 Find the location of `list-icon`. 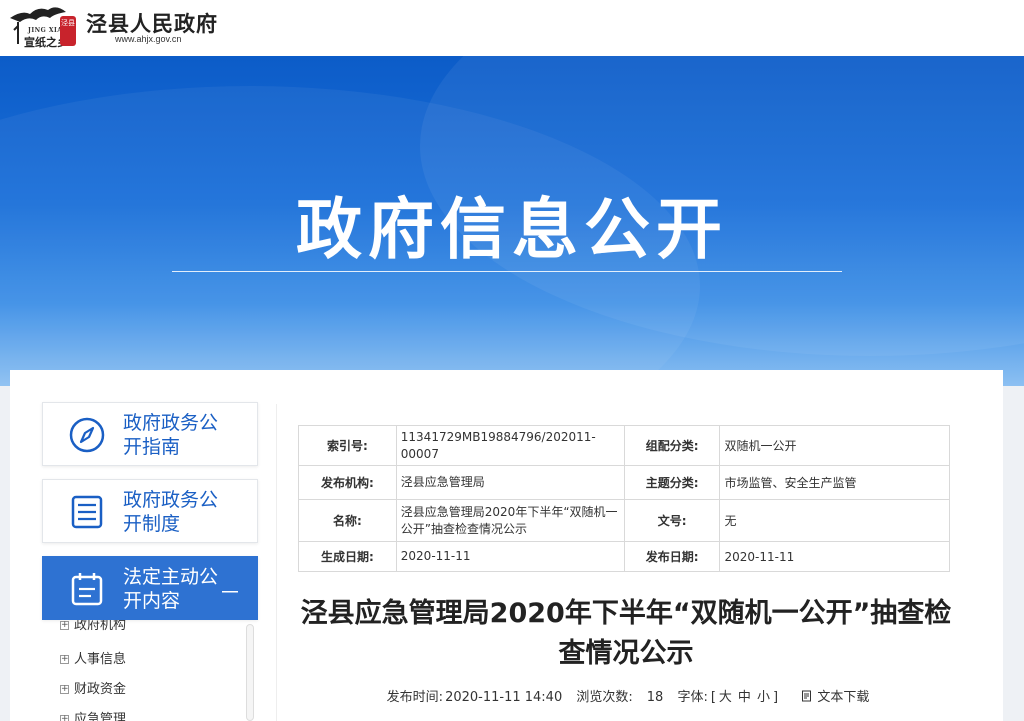

list-icon is located at coordinates (87, 512).